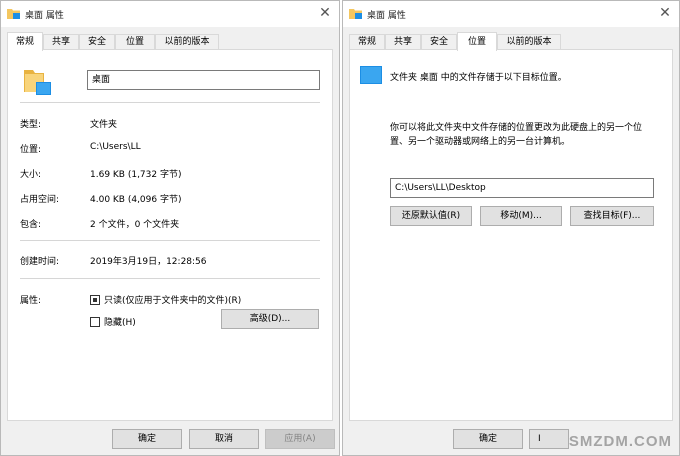 This screenshot has height=456, width=680. I want to click on folder-name-input: 桌面, so click(203, 80).